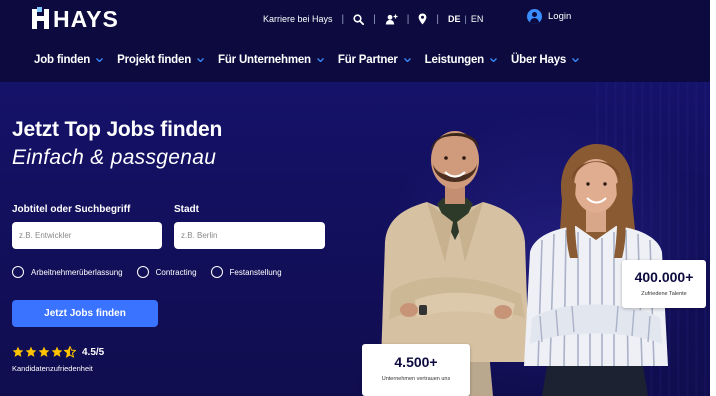  What do you see at coordinates (454, 19) in the screenshot?
I see `language-de: DE` at bounding box center [454, 19].